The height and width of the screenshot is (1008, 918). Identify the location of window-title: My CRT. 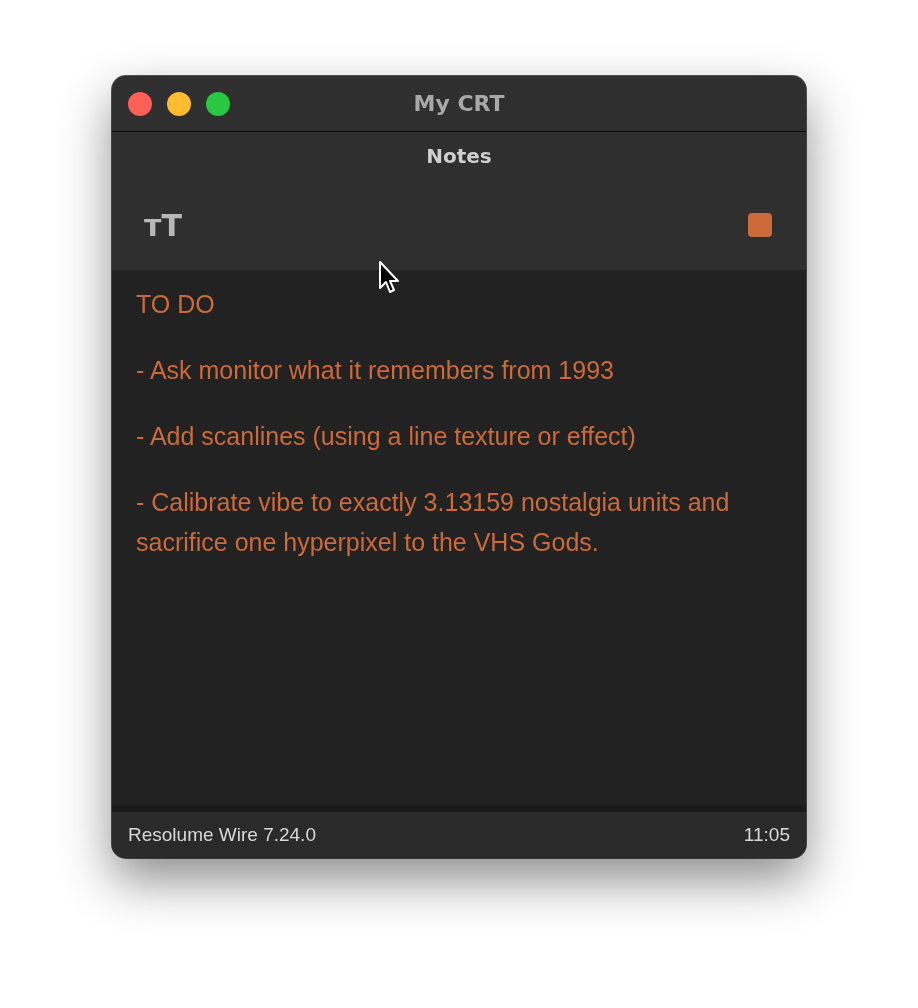
(459, 103).